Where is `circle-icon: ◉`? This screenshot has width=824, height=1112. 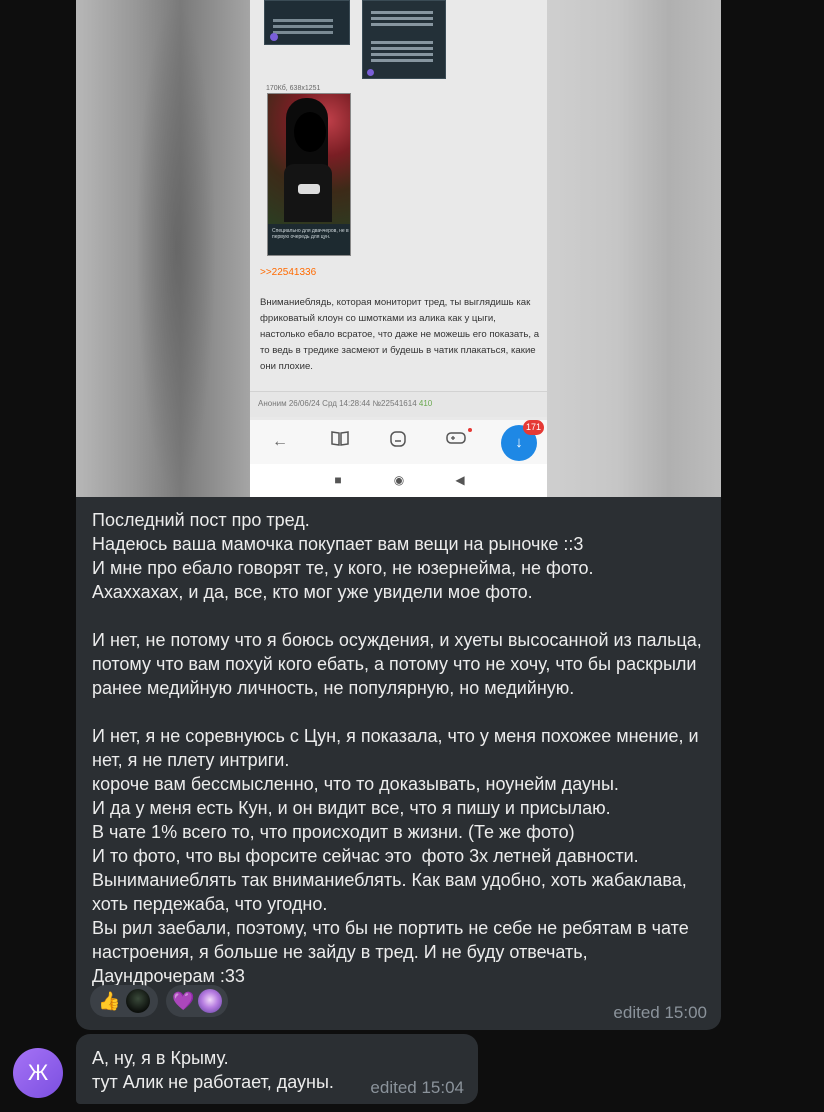
circle-icon: ◉ is located at coordinates (399, 480).